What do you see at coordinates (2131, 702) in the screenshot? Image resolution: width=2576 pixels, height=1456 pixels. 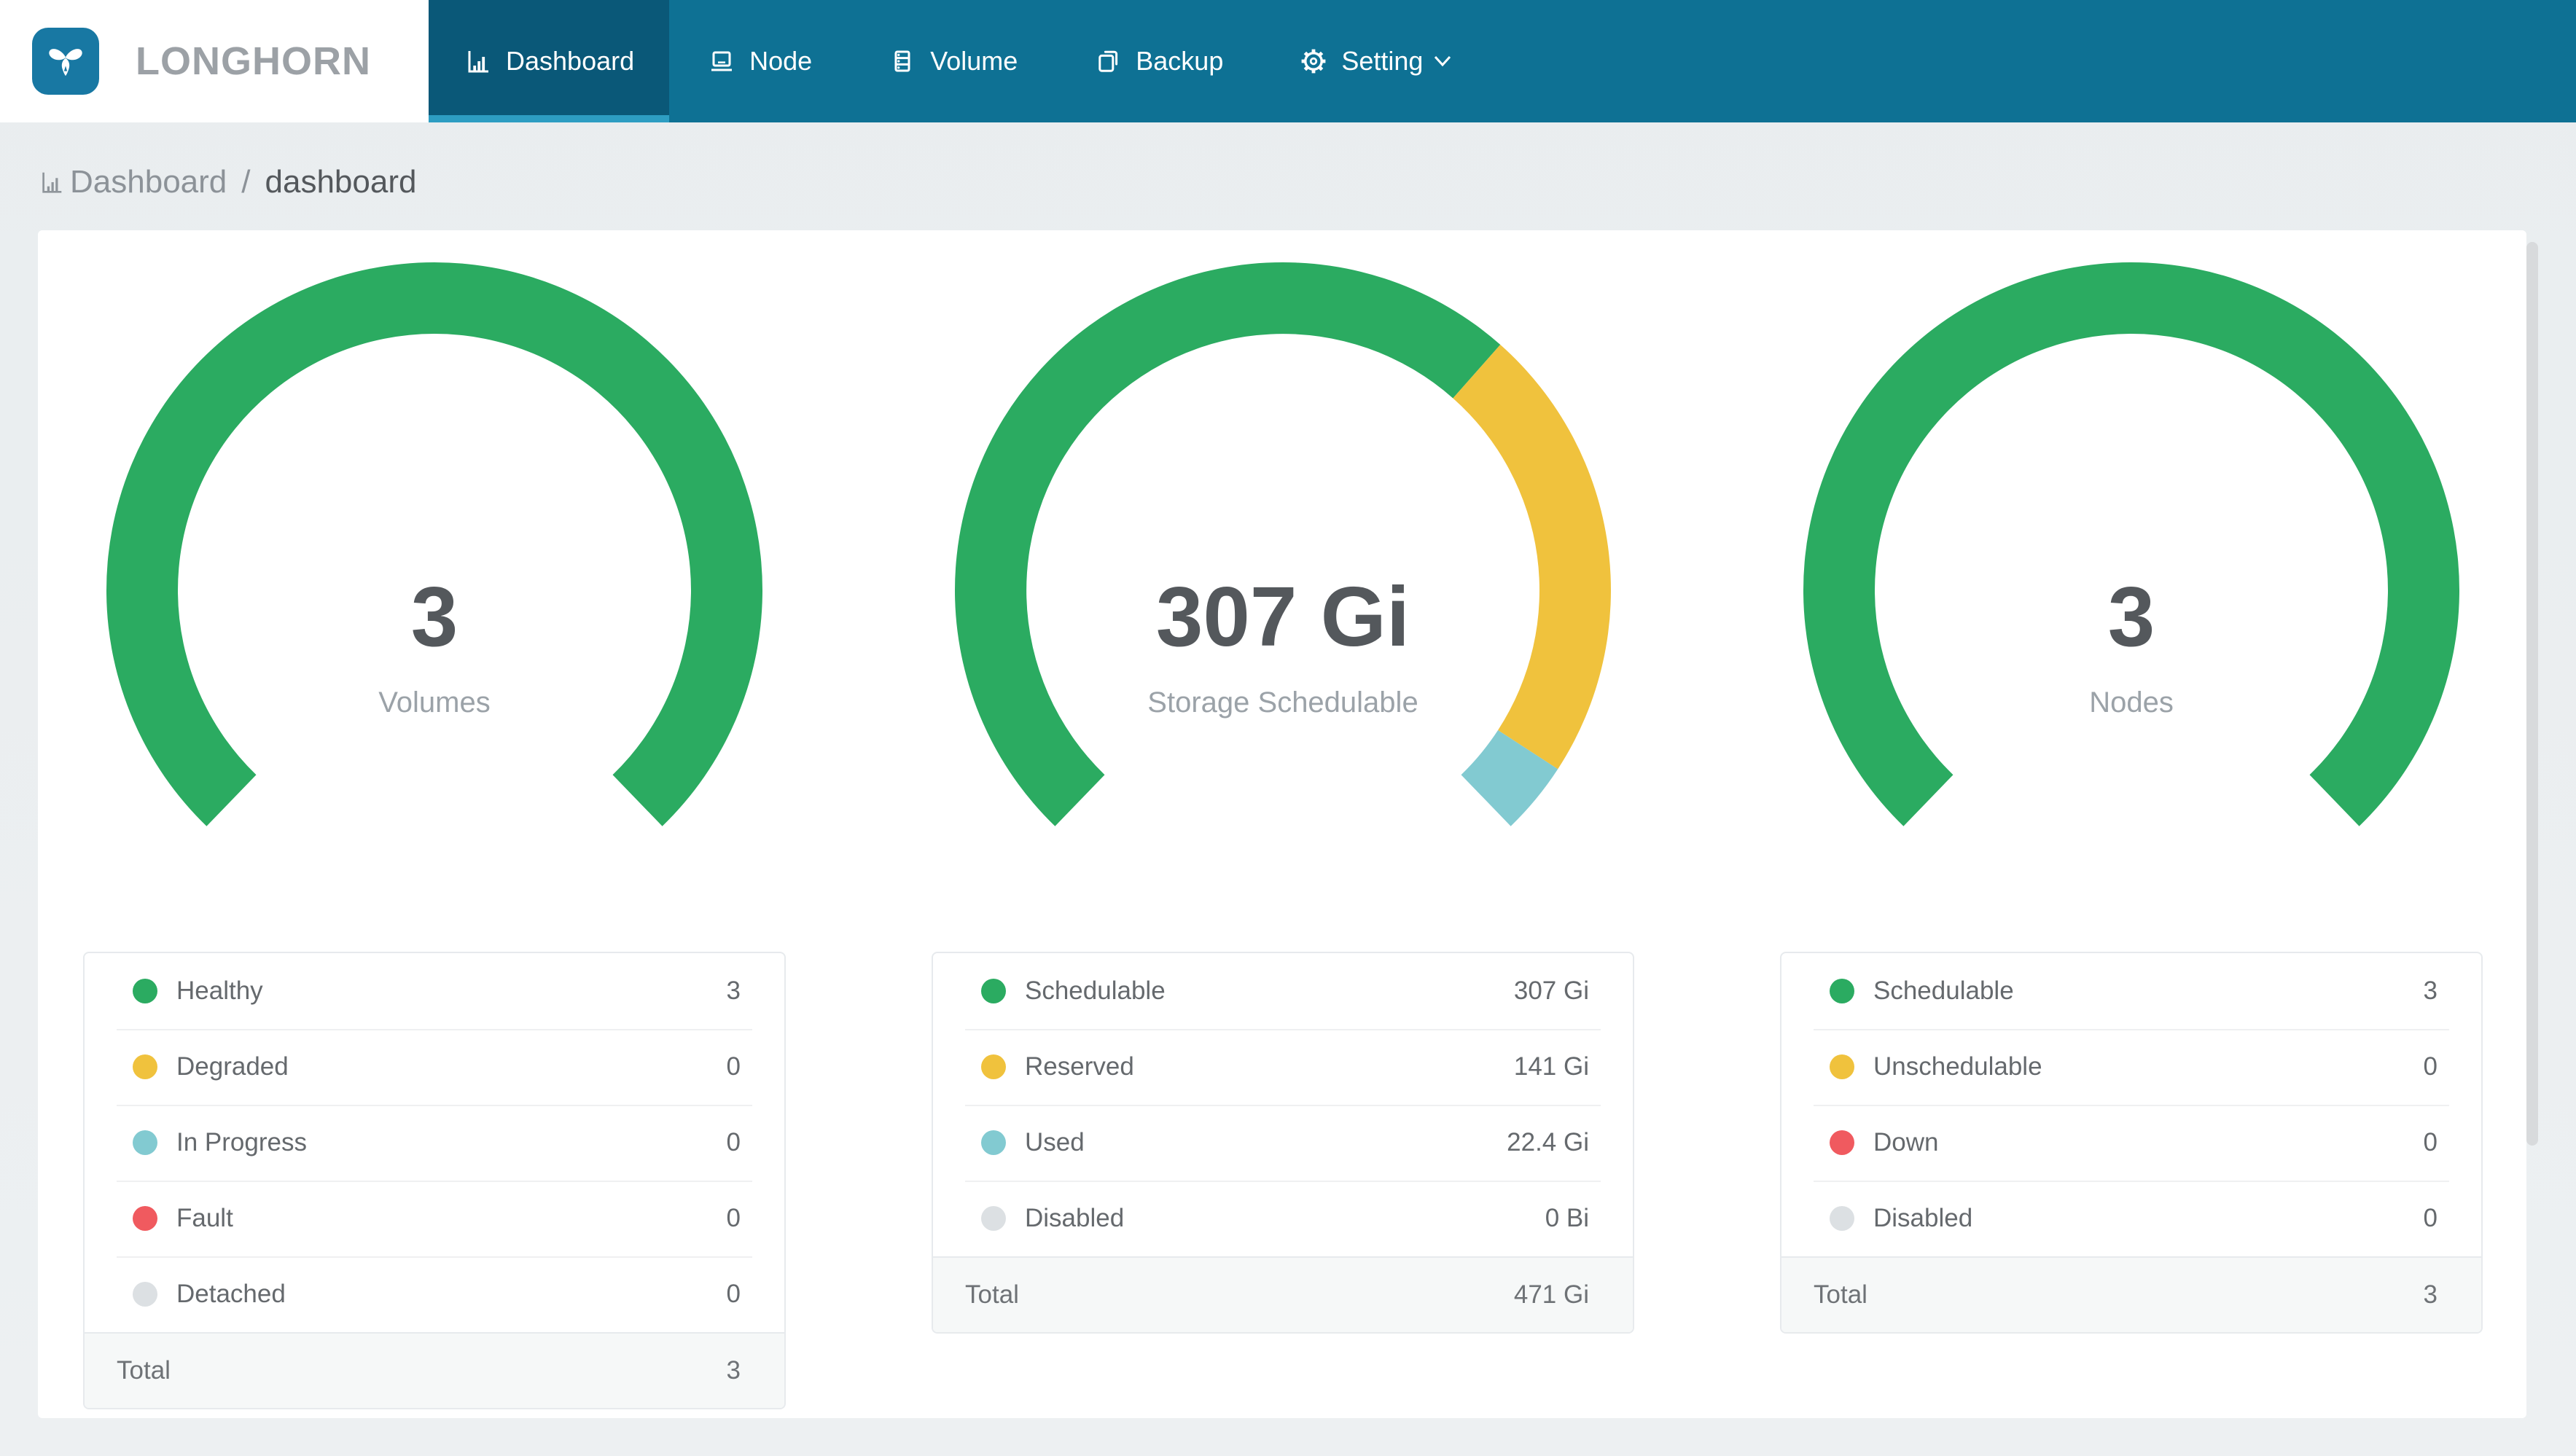 I see `nodes-label: Nodes` at bounding box center [2131, 702].